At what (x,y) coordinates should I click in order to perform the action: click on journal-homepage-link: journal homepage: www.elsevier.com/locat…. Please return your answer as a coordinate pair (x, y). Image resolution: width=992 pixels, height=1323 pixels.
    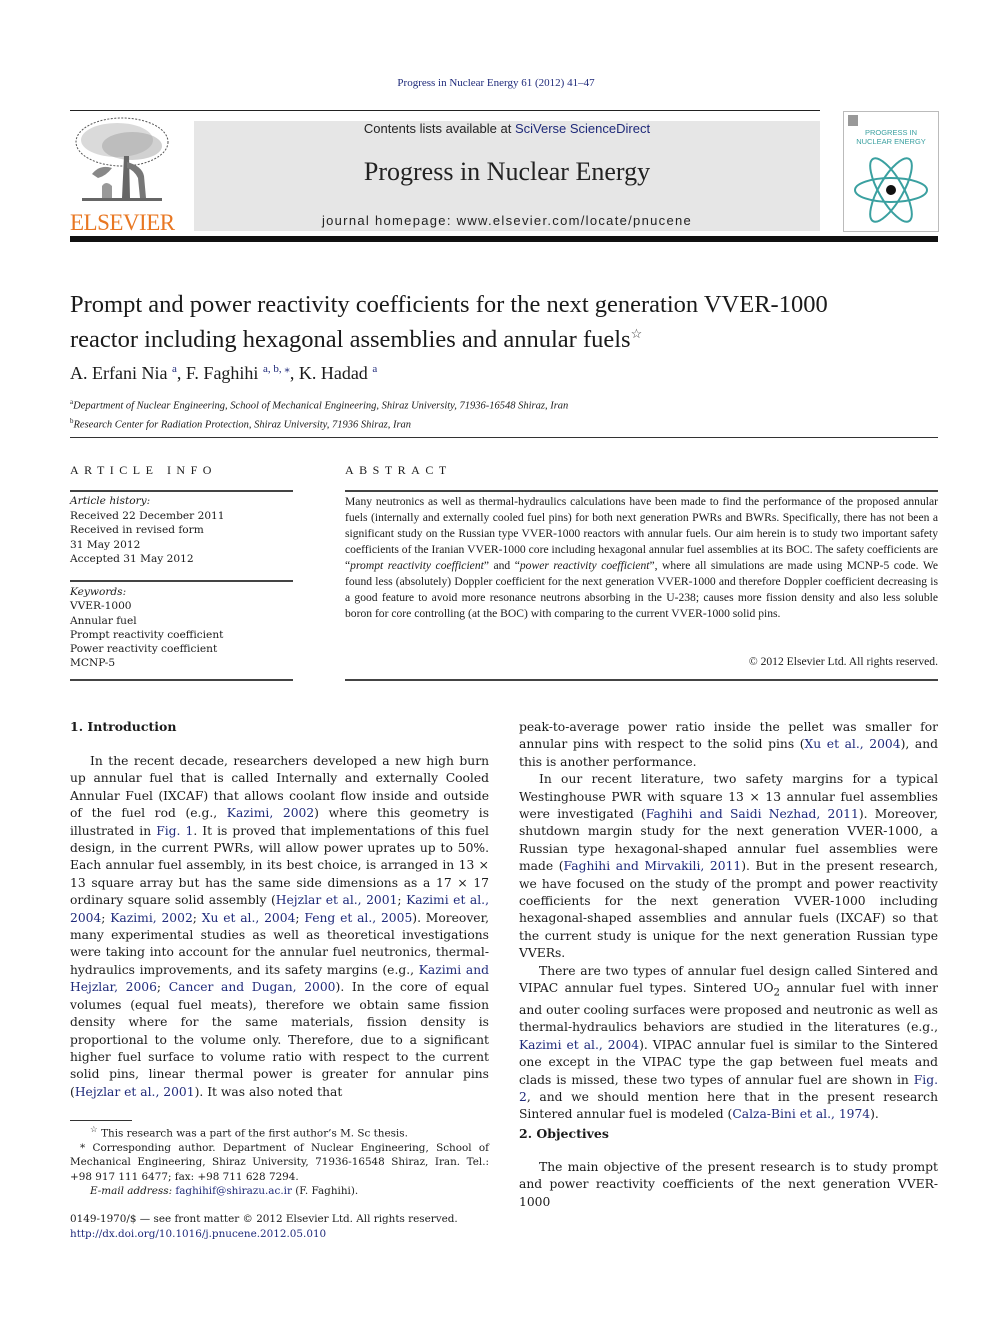
    Looking at the image, I should click on (507, 220).